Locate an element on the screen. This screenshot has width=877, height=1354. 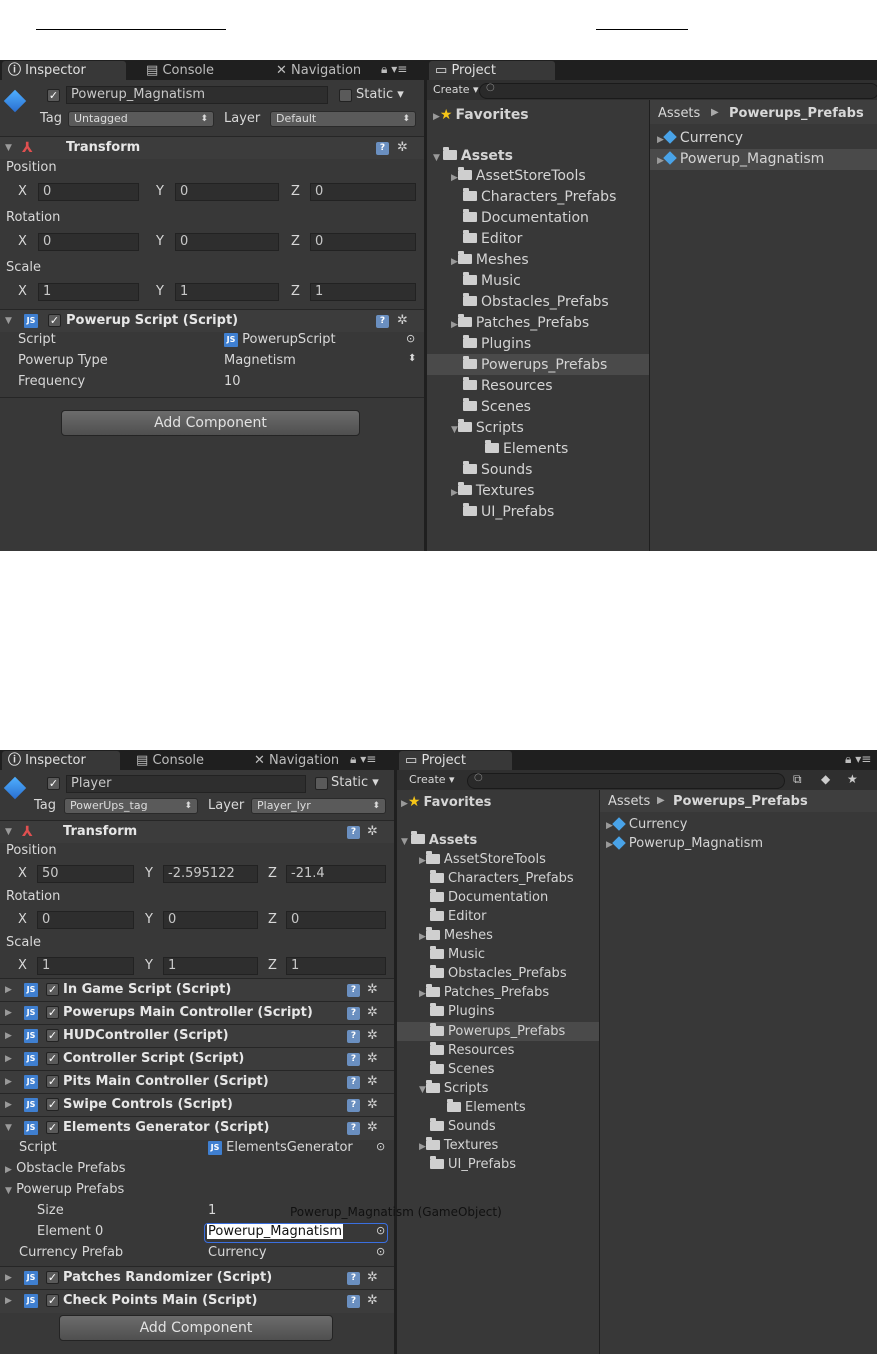
tag-dropdown: PowerUps_tag ⬍ is located at coordinates (131, 806).